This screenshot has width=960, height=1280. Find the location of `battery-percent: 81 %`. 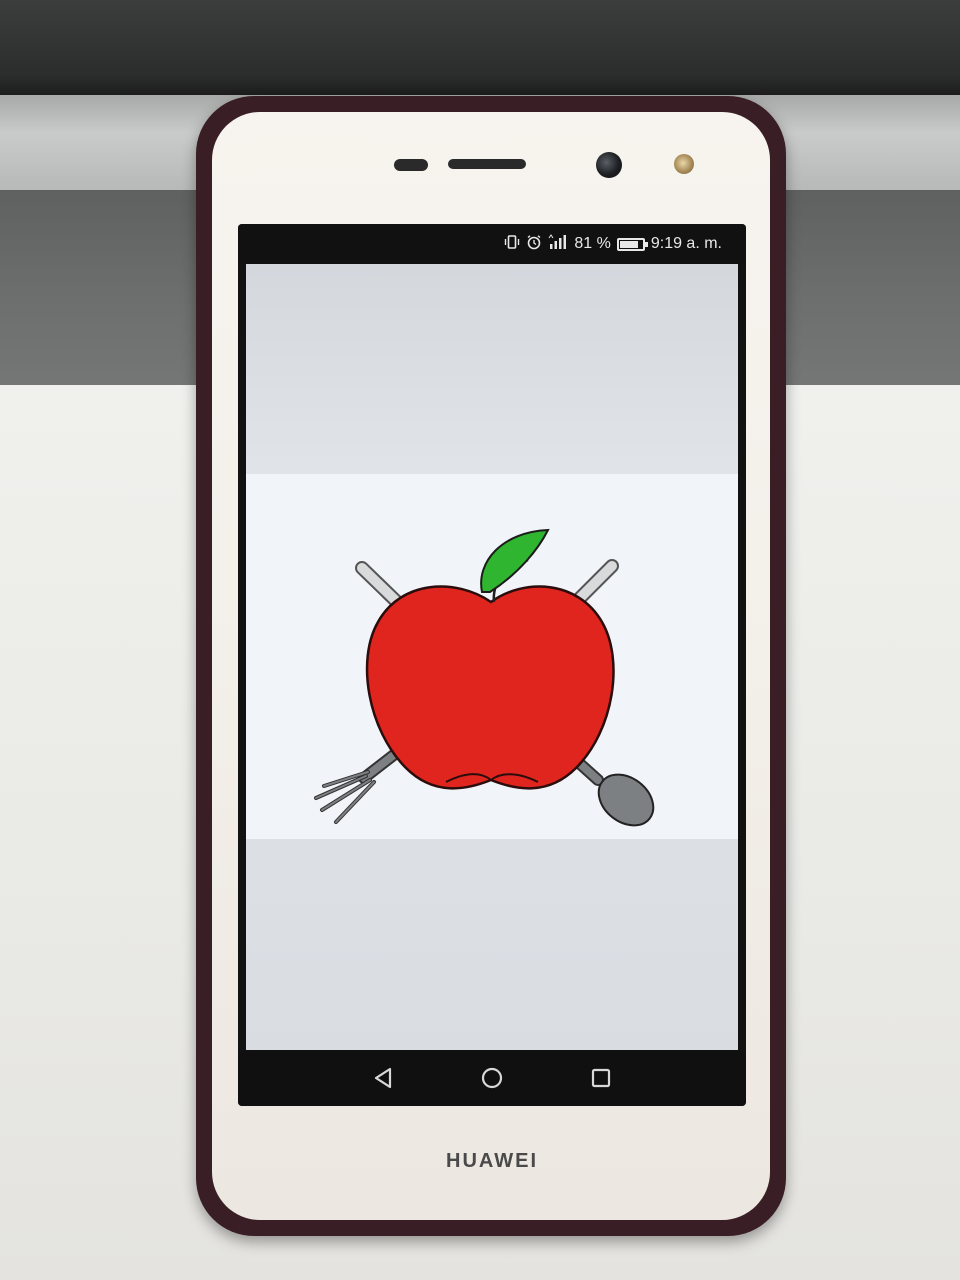

battery-percent: 81 % is located at coordinates (592, 243).